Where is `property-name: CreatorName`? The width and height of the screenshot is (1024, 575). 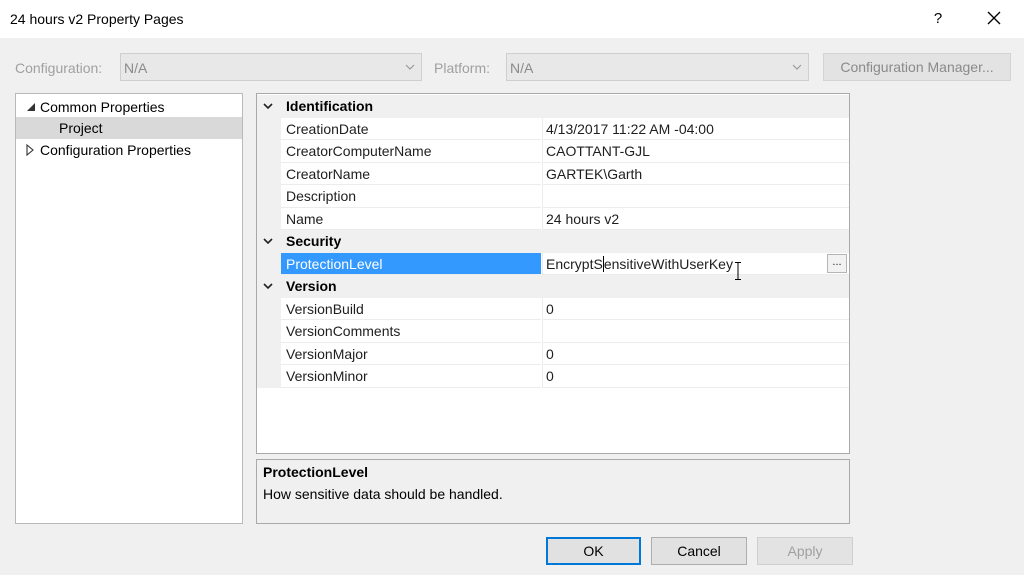
property-name: CreatorName is located at coordinates (411, 174).